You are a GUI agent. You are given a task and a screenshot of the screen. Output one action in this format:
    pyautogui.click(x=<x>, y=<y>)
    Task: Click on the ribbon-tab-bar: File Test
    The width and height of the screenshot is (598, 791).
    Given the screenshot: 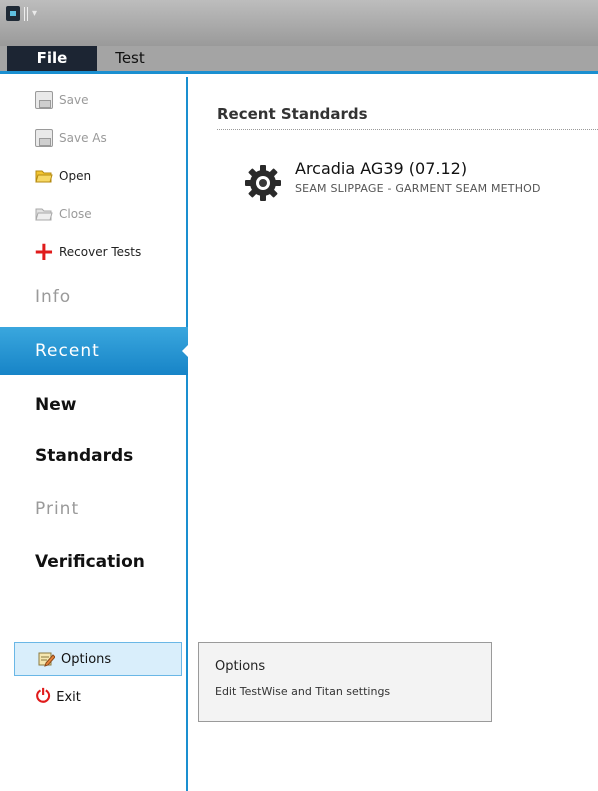 What is the action you would take?
    pyautogui.click(x=299, y=60)
    